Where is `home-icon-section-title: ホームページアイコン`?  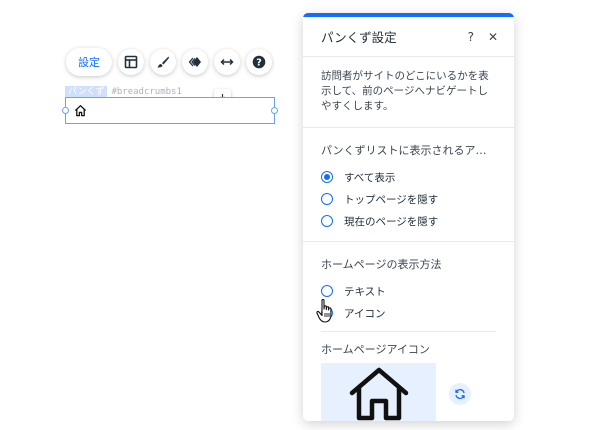 home-icon-section-title: ホームページアイコン is located at coordinates (375, 349).